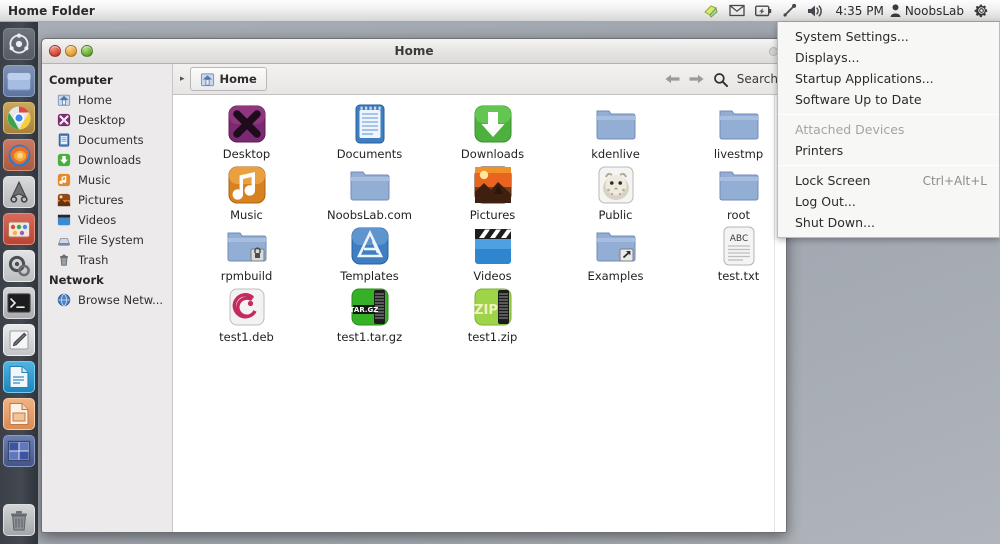  I want to click on file-item: Pictures, so click(492, 194).